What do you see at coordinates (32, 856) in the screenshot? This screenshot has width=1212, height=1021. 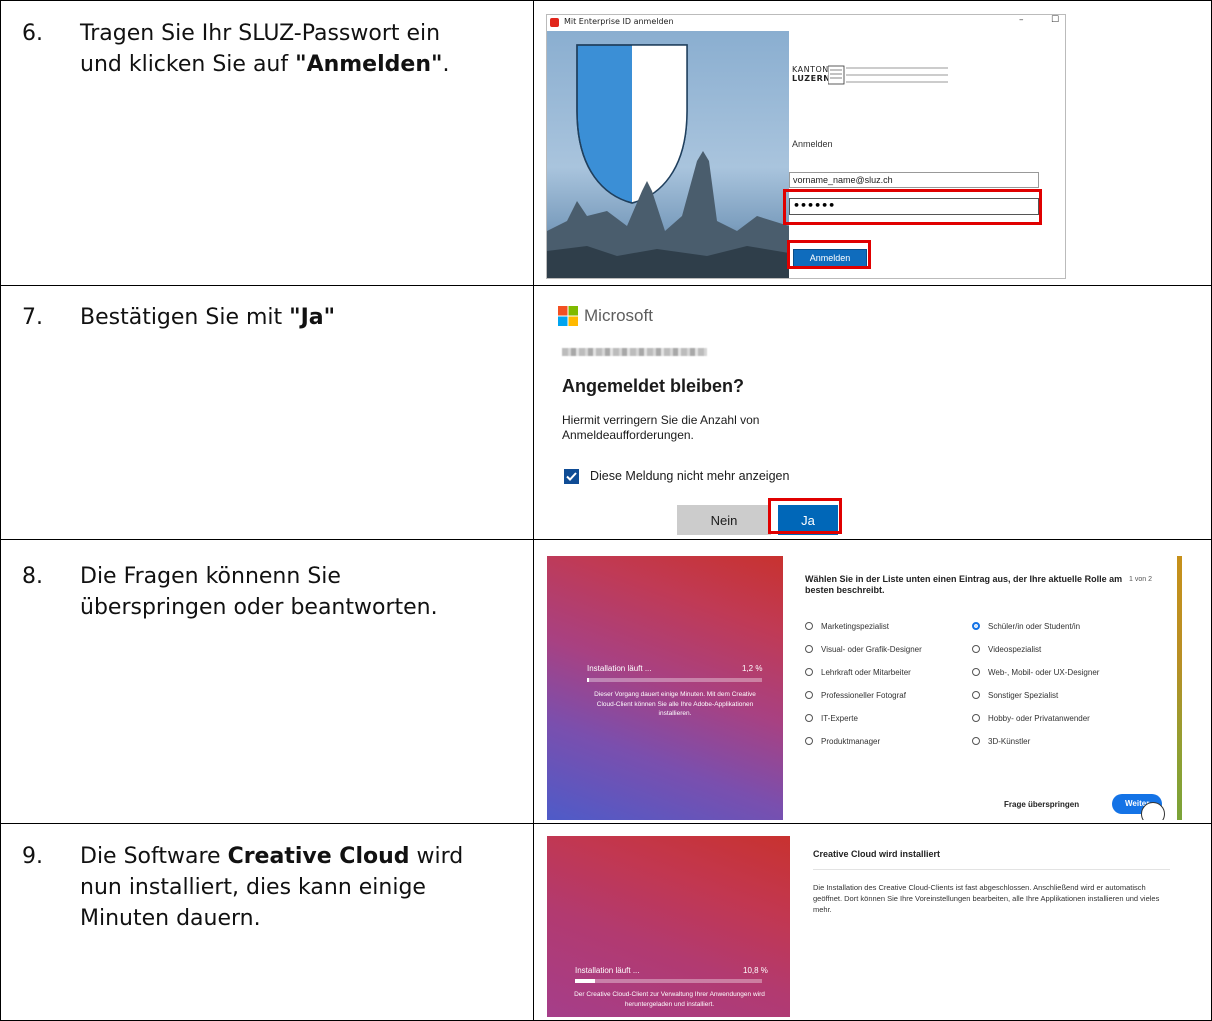 I see `step-number: 9.` at bounding box center [32, 856].